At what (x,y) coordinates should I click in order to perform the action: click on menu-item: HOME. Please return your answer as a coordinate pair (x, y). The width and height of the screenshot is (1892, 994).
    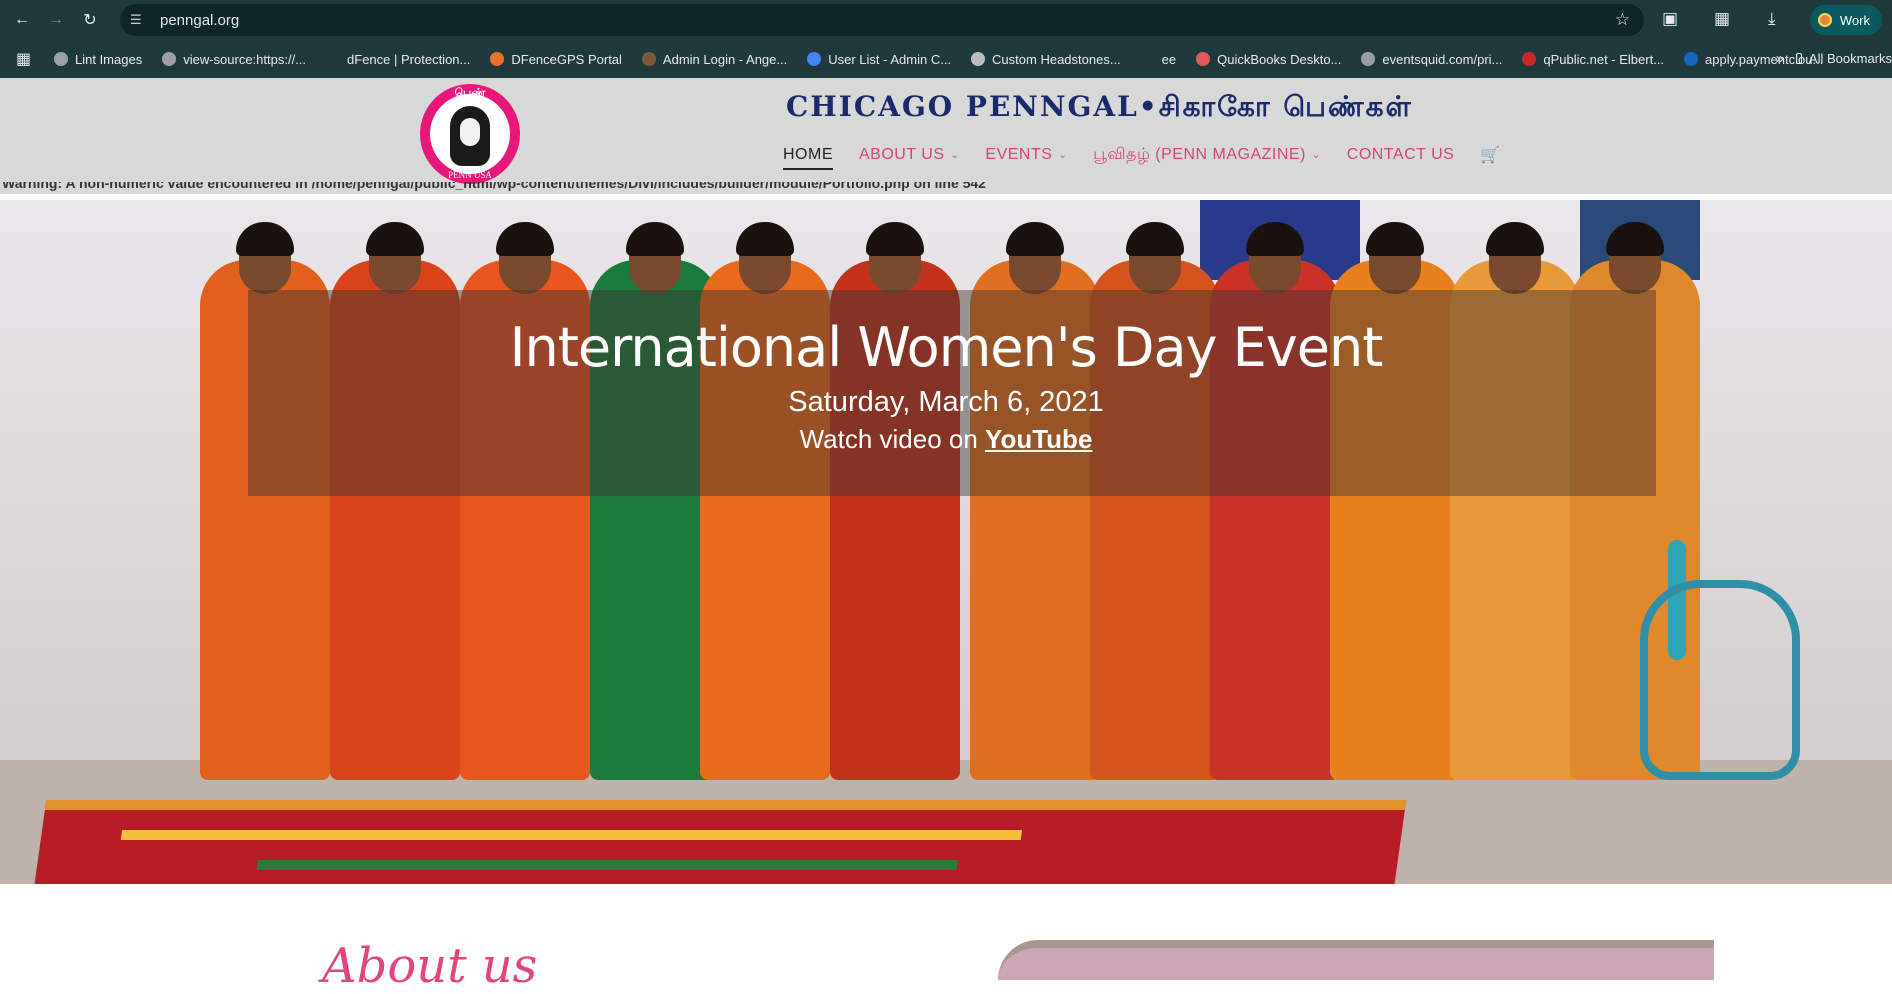
    Looking at the image, I should click on (808, 158).